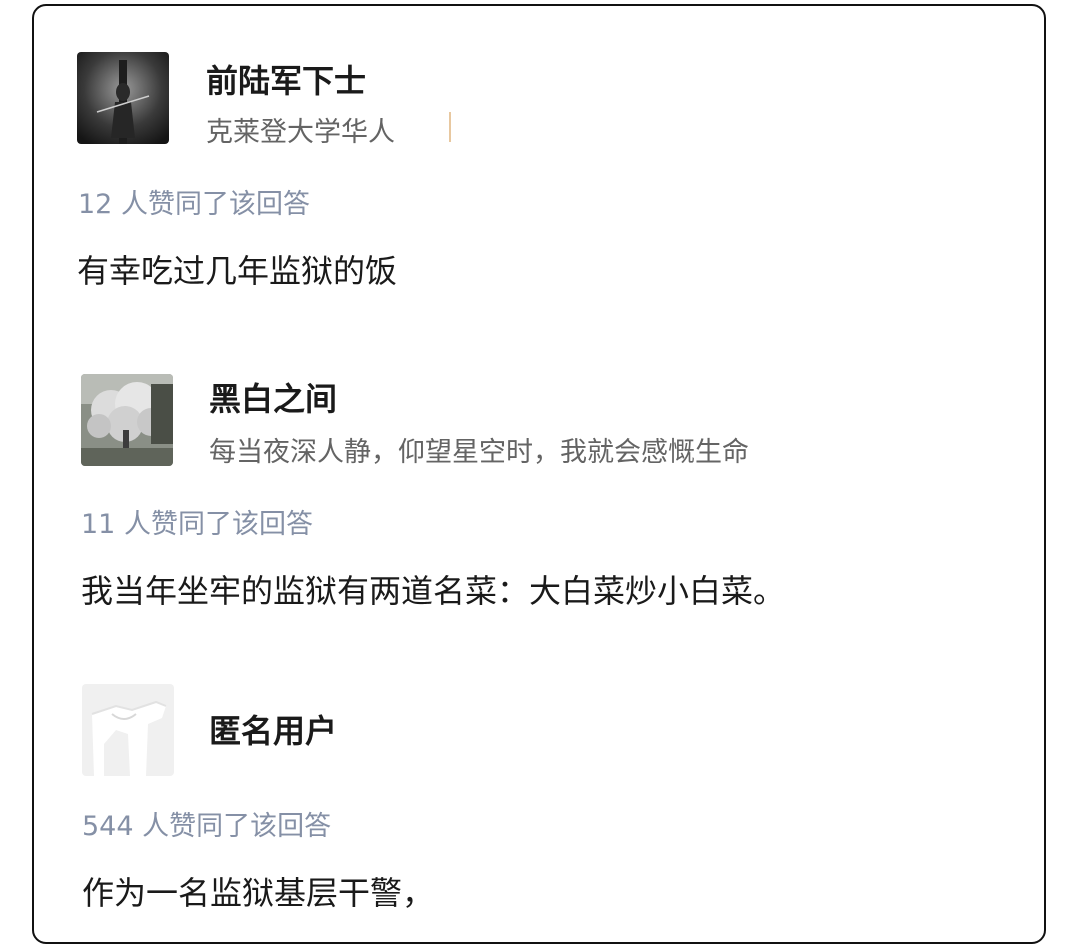 This screenshot has width=1080, height=947. Describe the element at coordinates (128, 730) in the screenshot. I see `anonymous-user-avatar-icon` at that location.